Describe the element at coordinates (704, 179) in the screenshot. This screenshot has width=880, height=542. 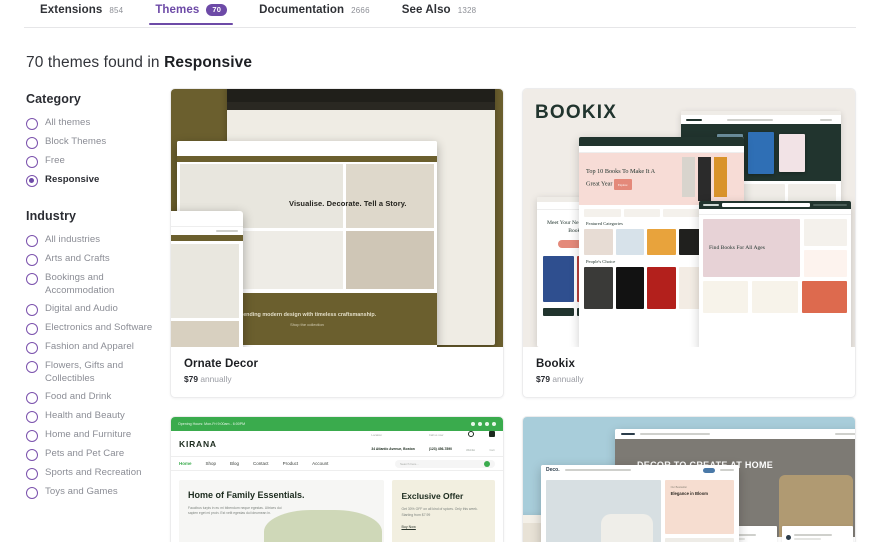
I see `mock-book-stack` at that location.